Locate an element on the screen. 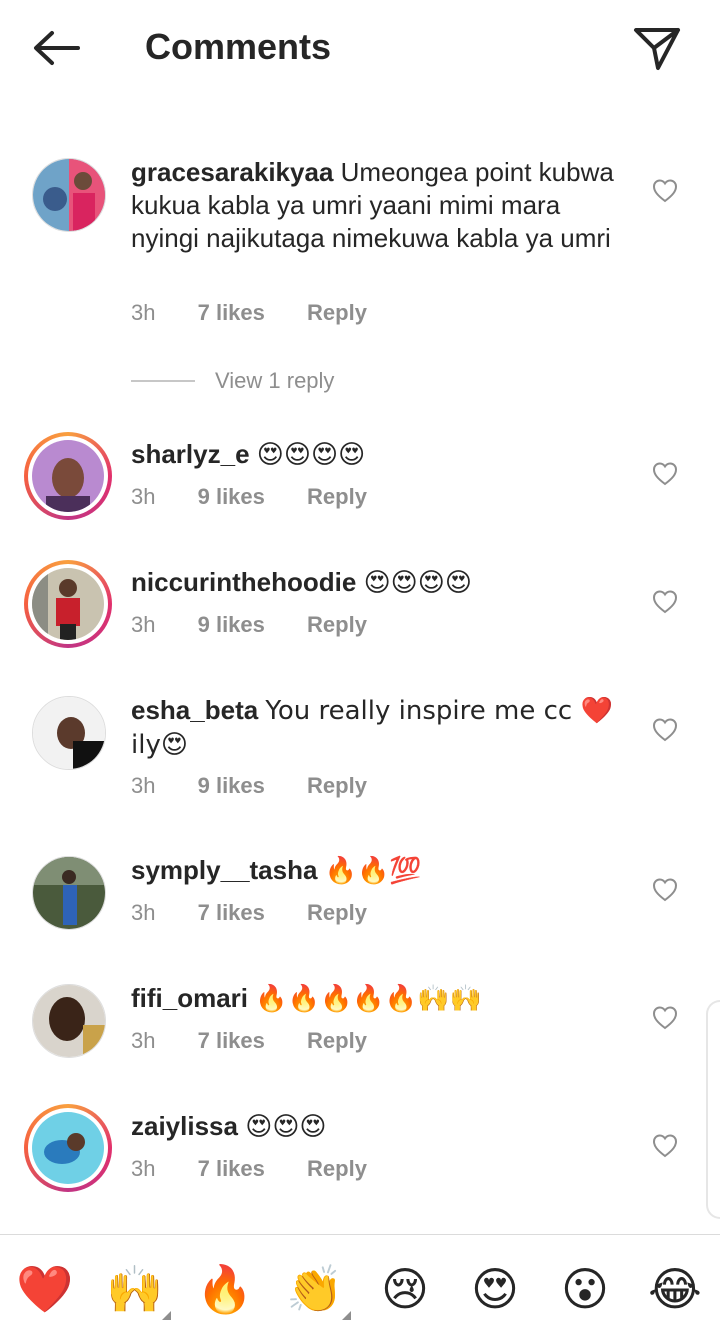 The width and height of the screenshot is (720, 1329). comment-username: gracesarakikyaa is located at coordinates (232, 172).